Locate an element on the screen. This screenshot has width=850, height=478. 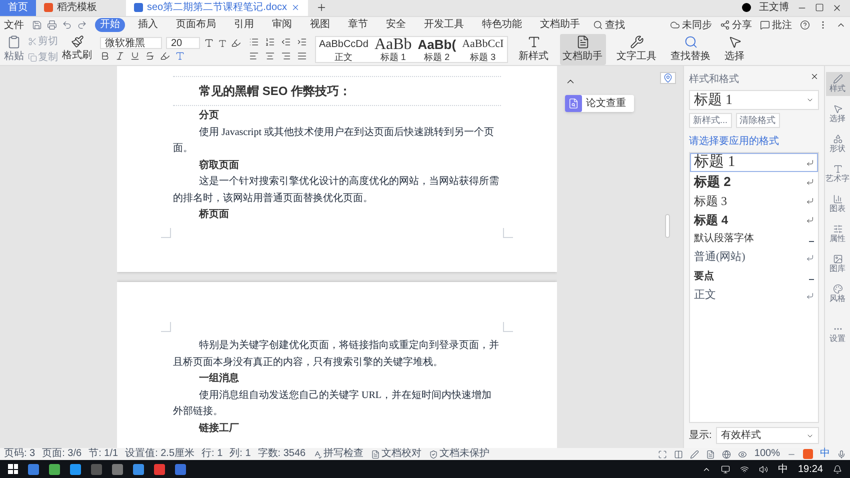
comment-button: 批注 is located at coordinates (776, 25).